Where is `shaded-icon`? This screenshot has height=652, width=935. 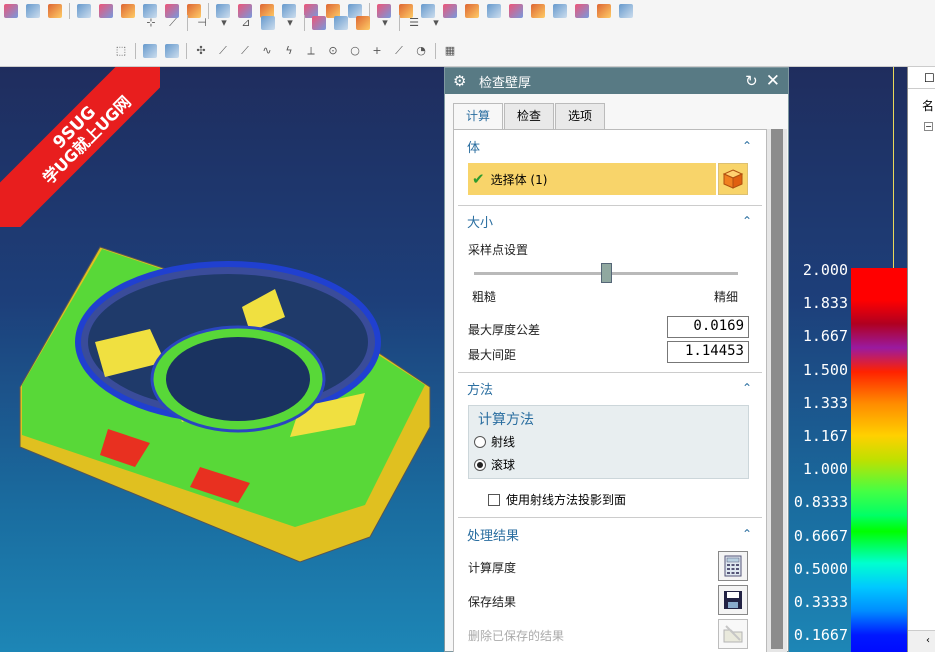
shaded-icon is located at coordinates (150, 51).